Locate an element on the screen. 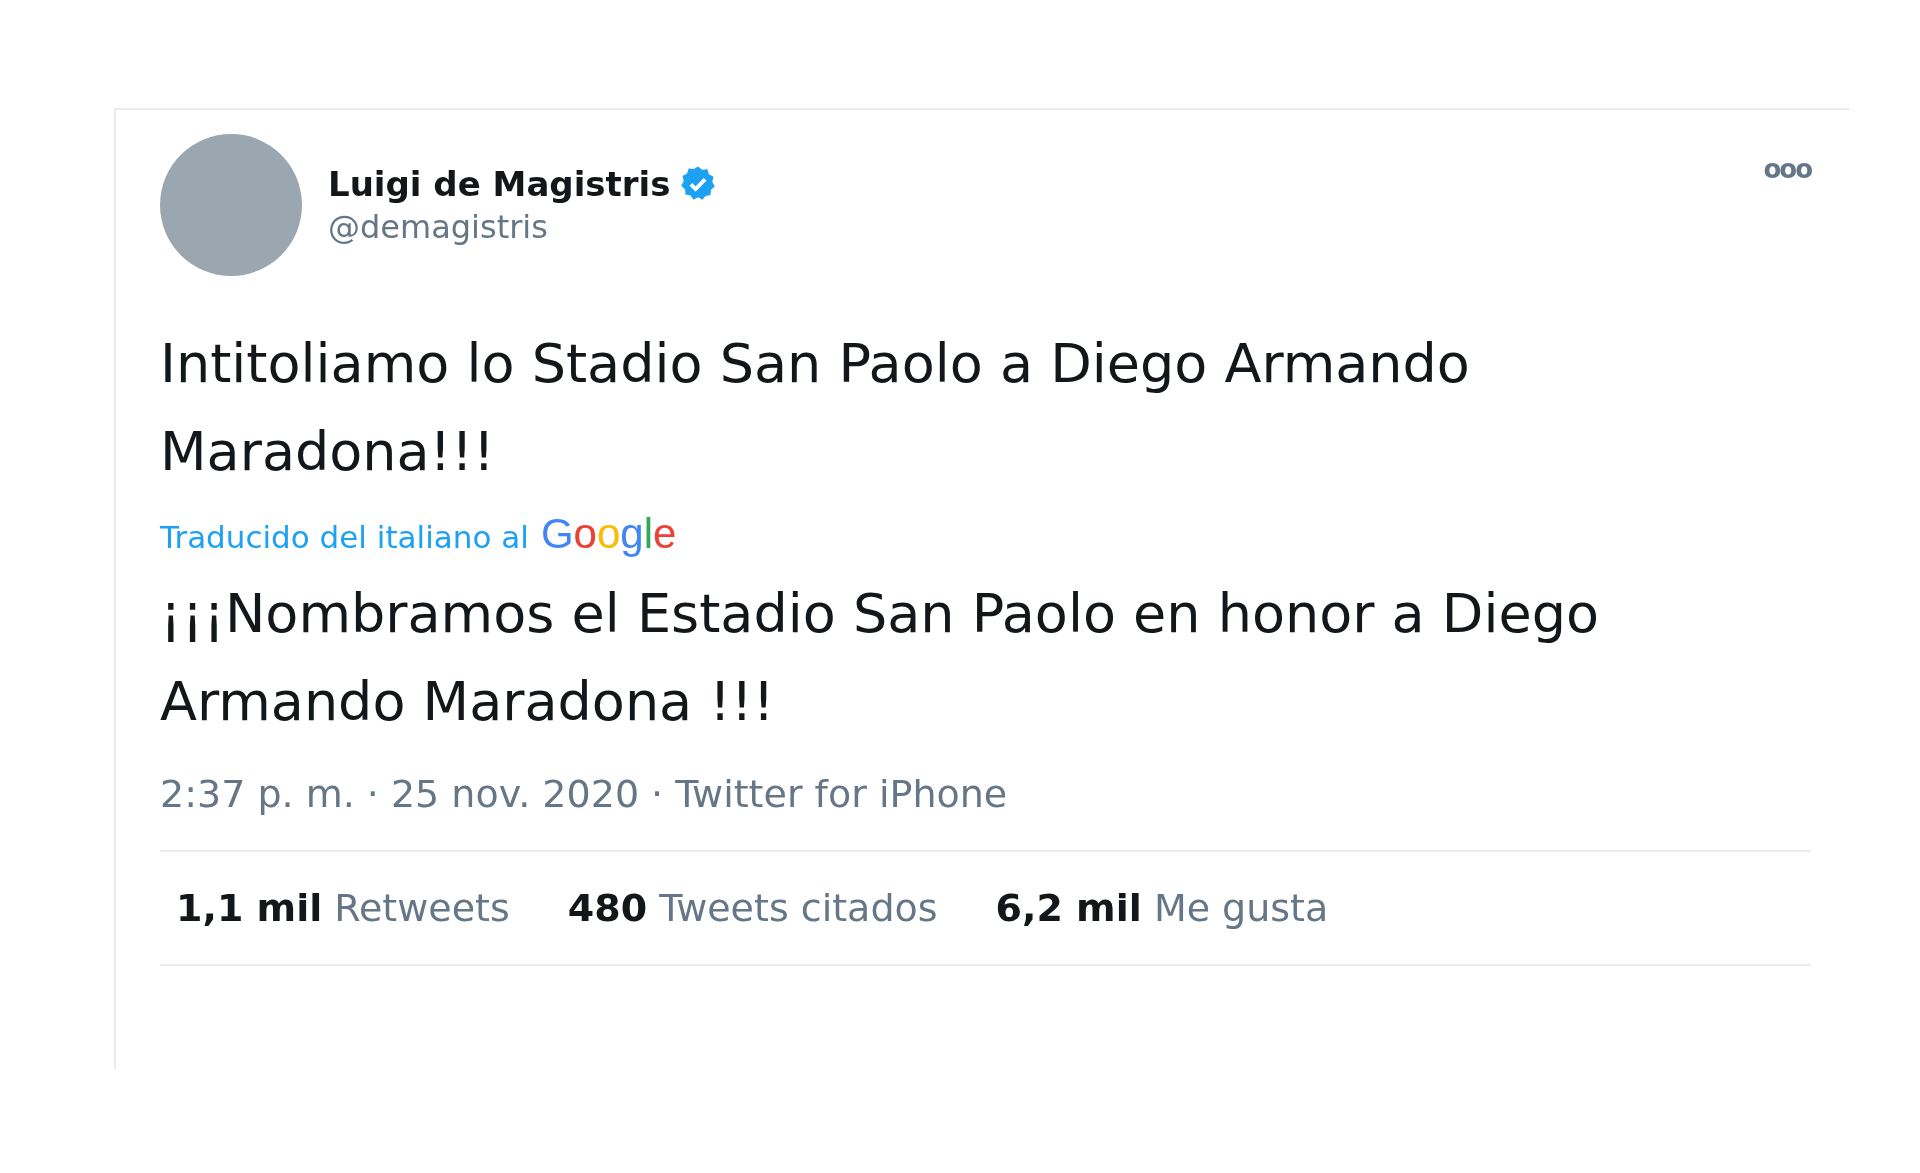 Image resolution: width=1920 pixels, height=1173 pixels. tweet-text: Intitoliamo lo Stadio San Paolo a Diego Armando Maradona!!! is located at coordinates (815, 408).